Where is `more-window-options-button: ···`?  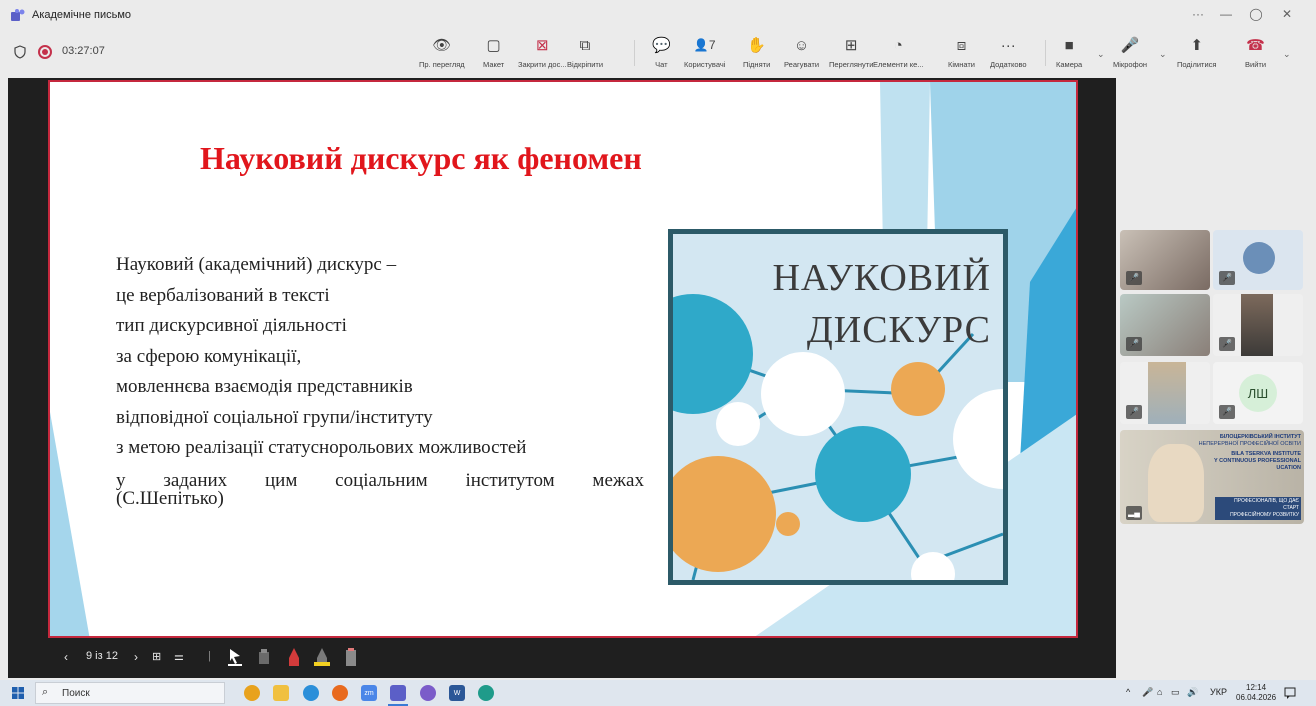
more-window-options-button: ··· is located at coordinates (1198, 14).